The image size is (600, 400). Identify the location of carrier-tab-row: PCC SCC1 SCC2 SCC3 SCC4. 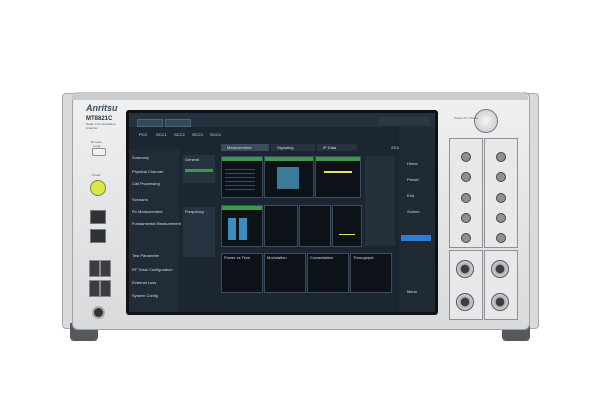
(184, 135).